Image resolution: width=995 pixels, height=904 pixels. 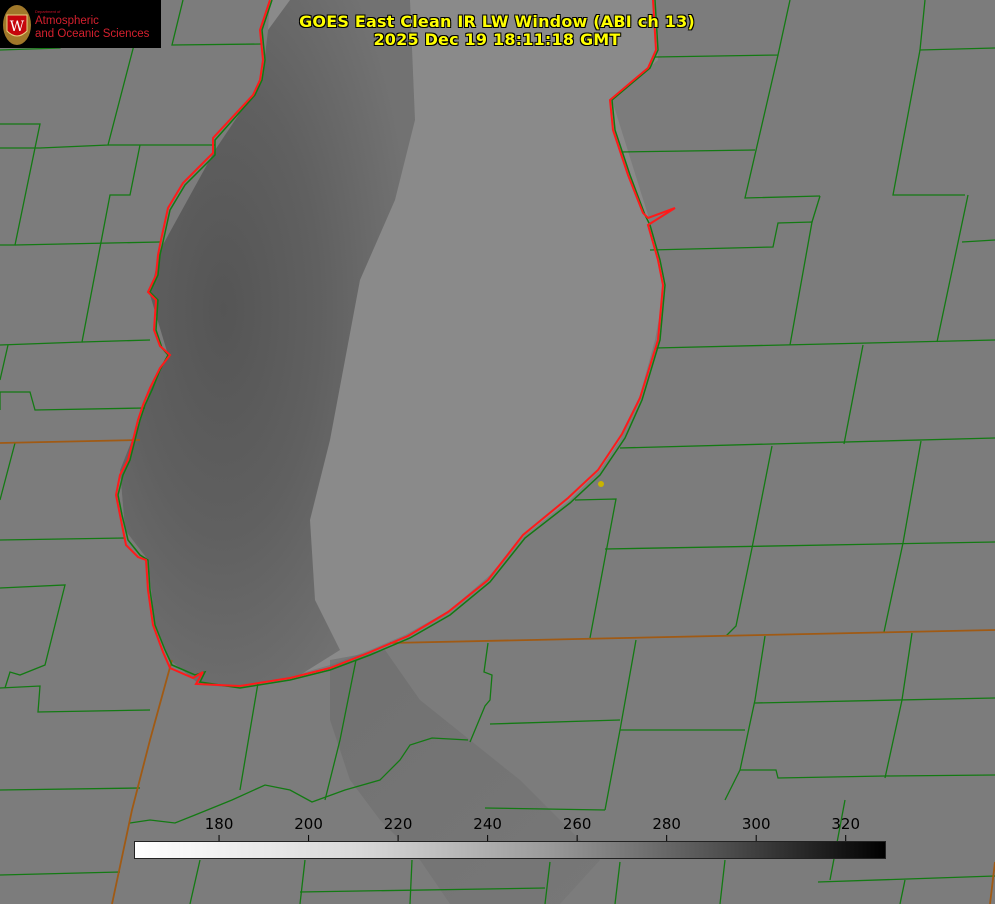 What do you see at coordinates (67, 21) in the screenshot?
I see `logo-line-1: Atmospheric` at bounding box center [67, 21].